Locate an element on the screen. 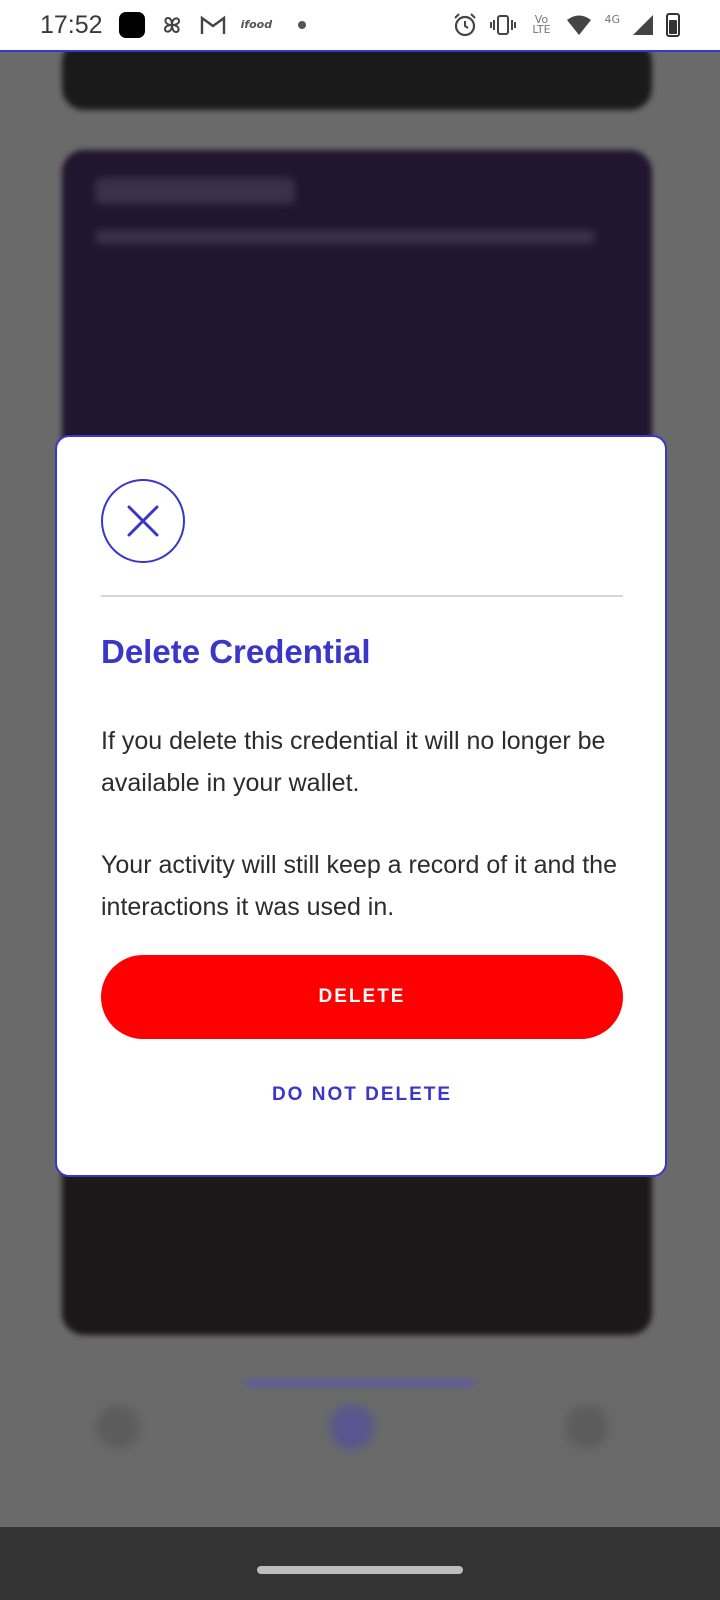 Image resolution: width=720 pixels, height=1600 pixels. battery-icon is located at coordinates (673, 25).